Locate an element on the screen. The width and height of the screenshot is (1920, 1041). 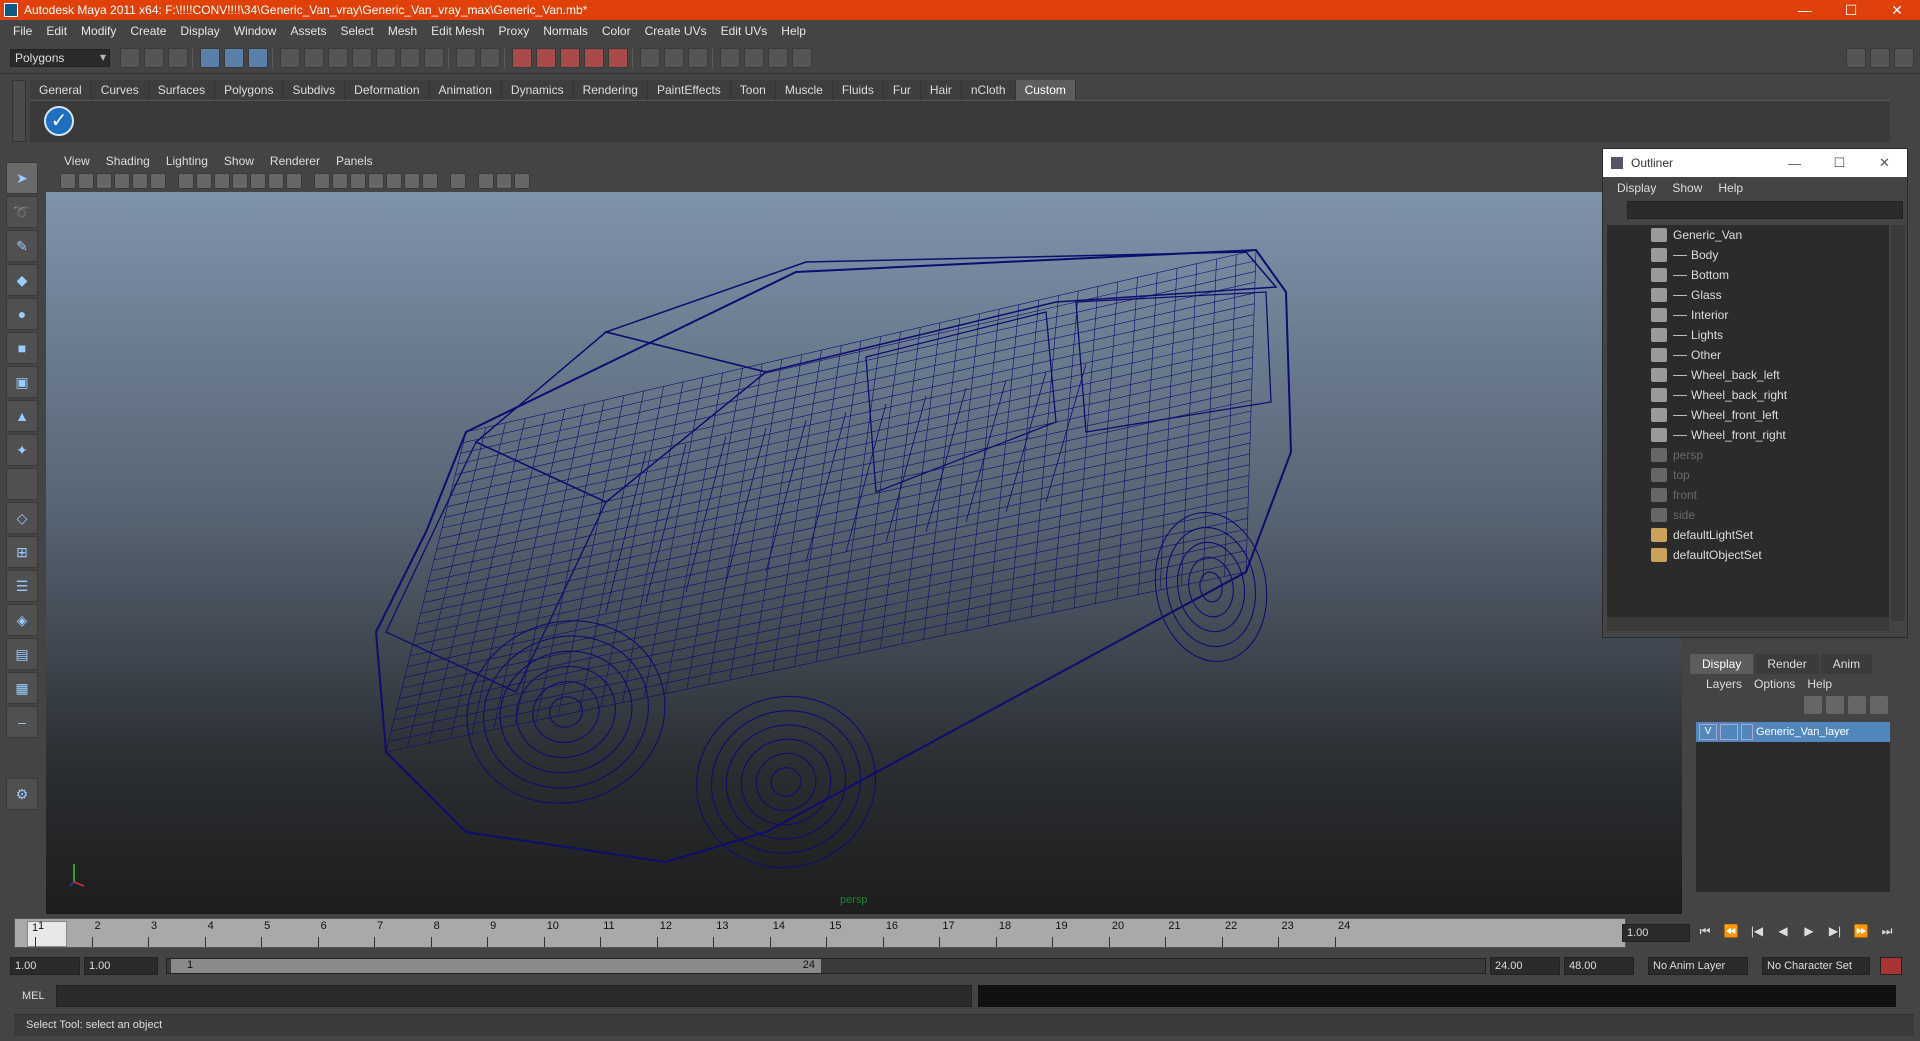
outliner-menu-show: Show is located at coordinates (1687, 188).